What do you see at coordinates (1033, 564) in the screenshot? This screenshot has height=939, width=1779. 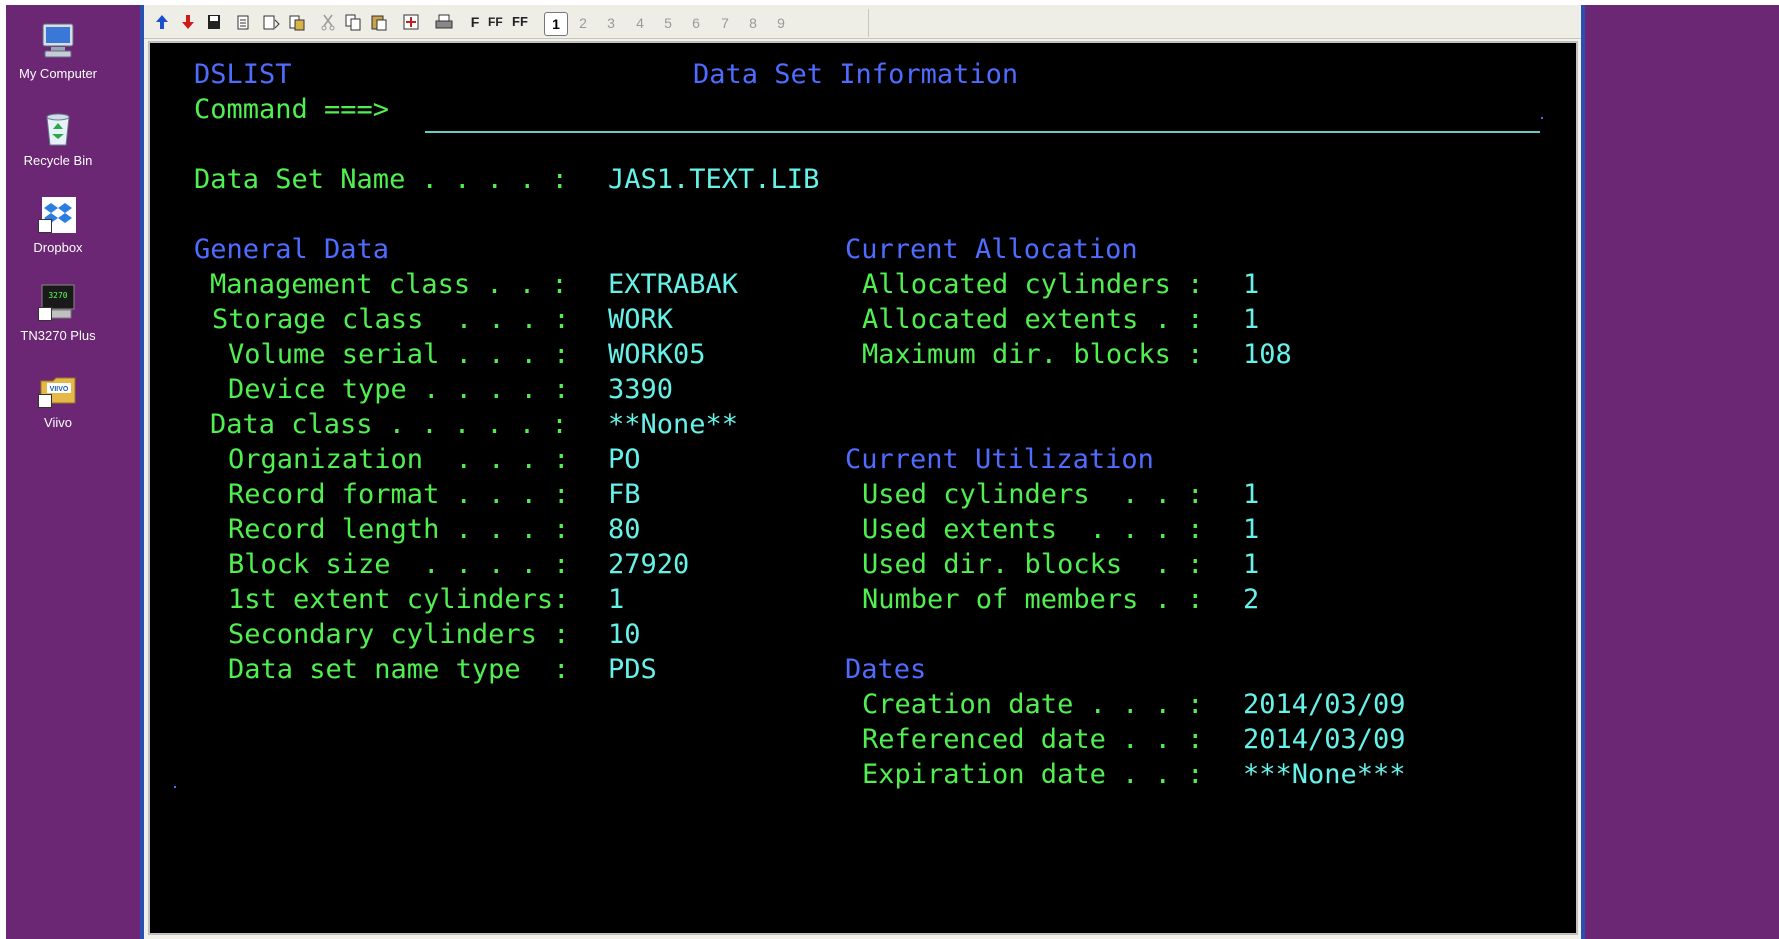 I see `field-label: Used dir. blocks . :` at bounding box center [1033, 564].